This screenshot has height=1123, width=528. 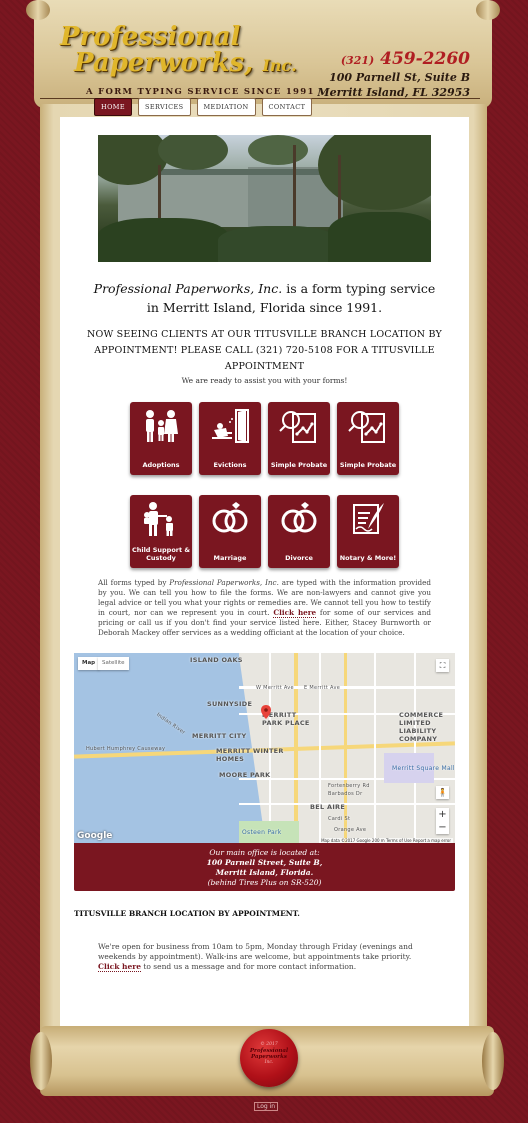 I want to click on tile-marriage: Marriage, so click(x=230, y=531).